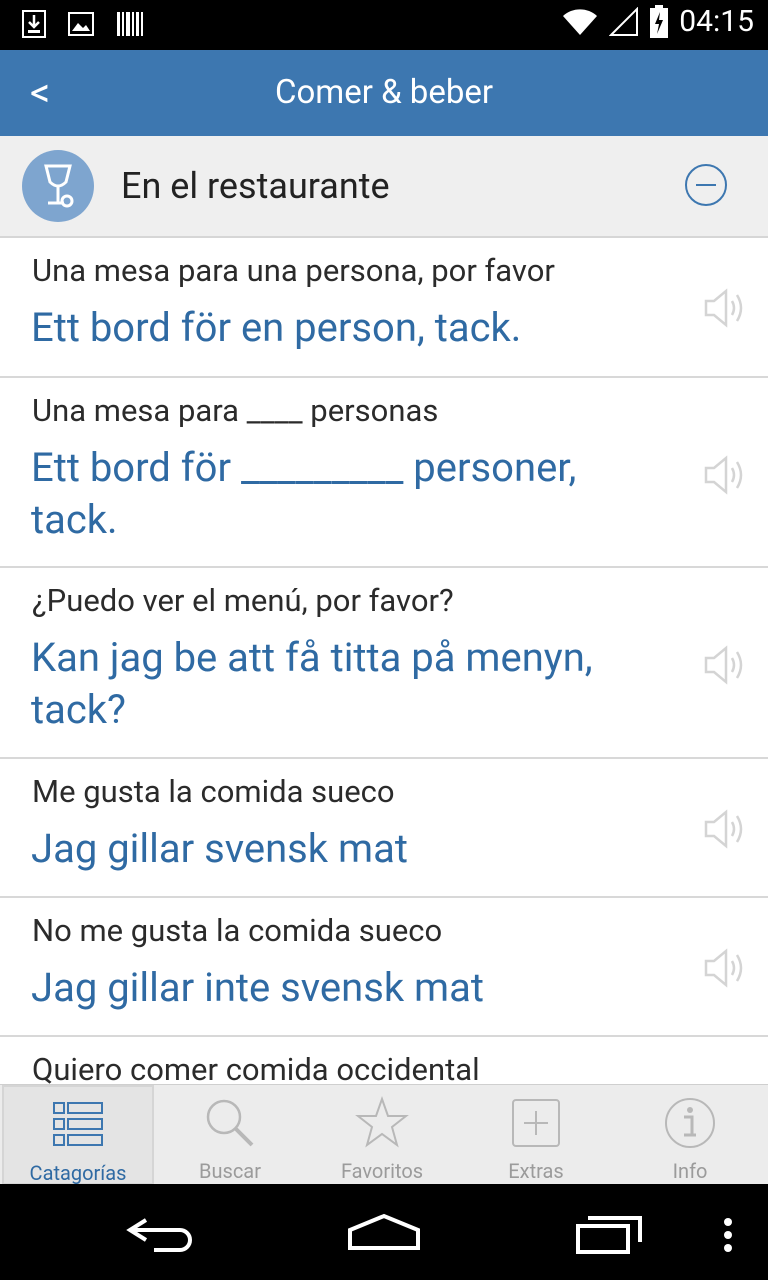 This screenshot has width=768, height=1280. What do you see at coordinates (255, 186) in the screenshot?
I see `category-title: En el restaurante` at bounding box center [255, 186].